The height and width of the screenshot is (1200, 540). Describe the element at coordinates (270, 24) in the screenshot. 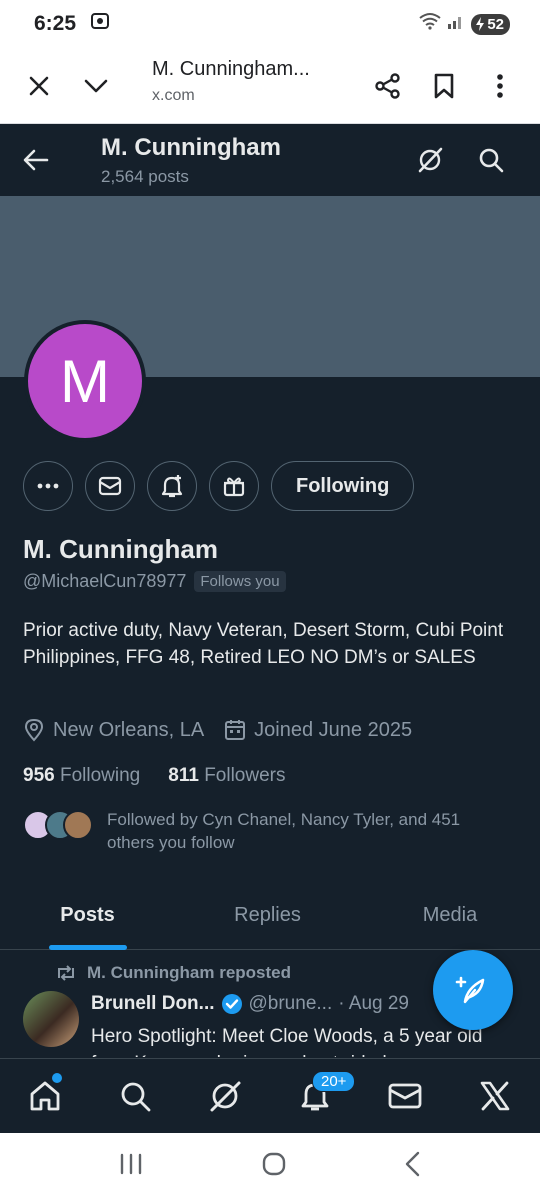

I see `status-bar: 6:25 52` at that location.